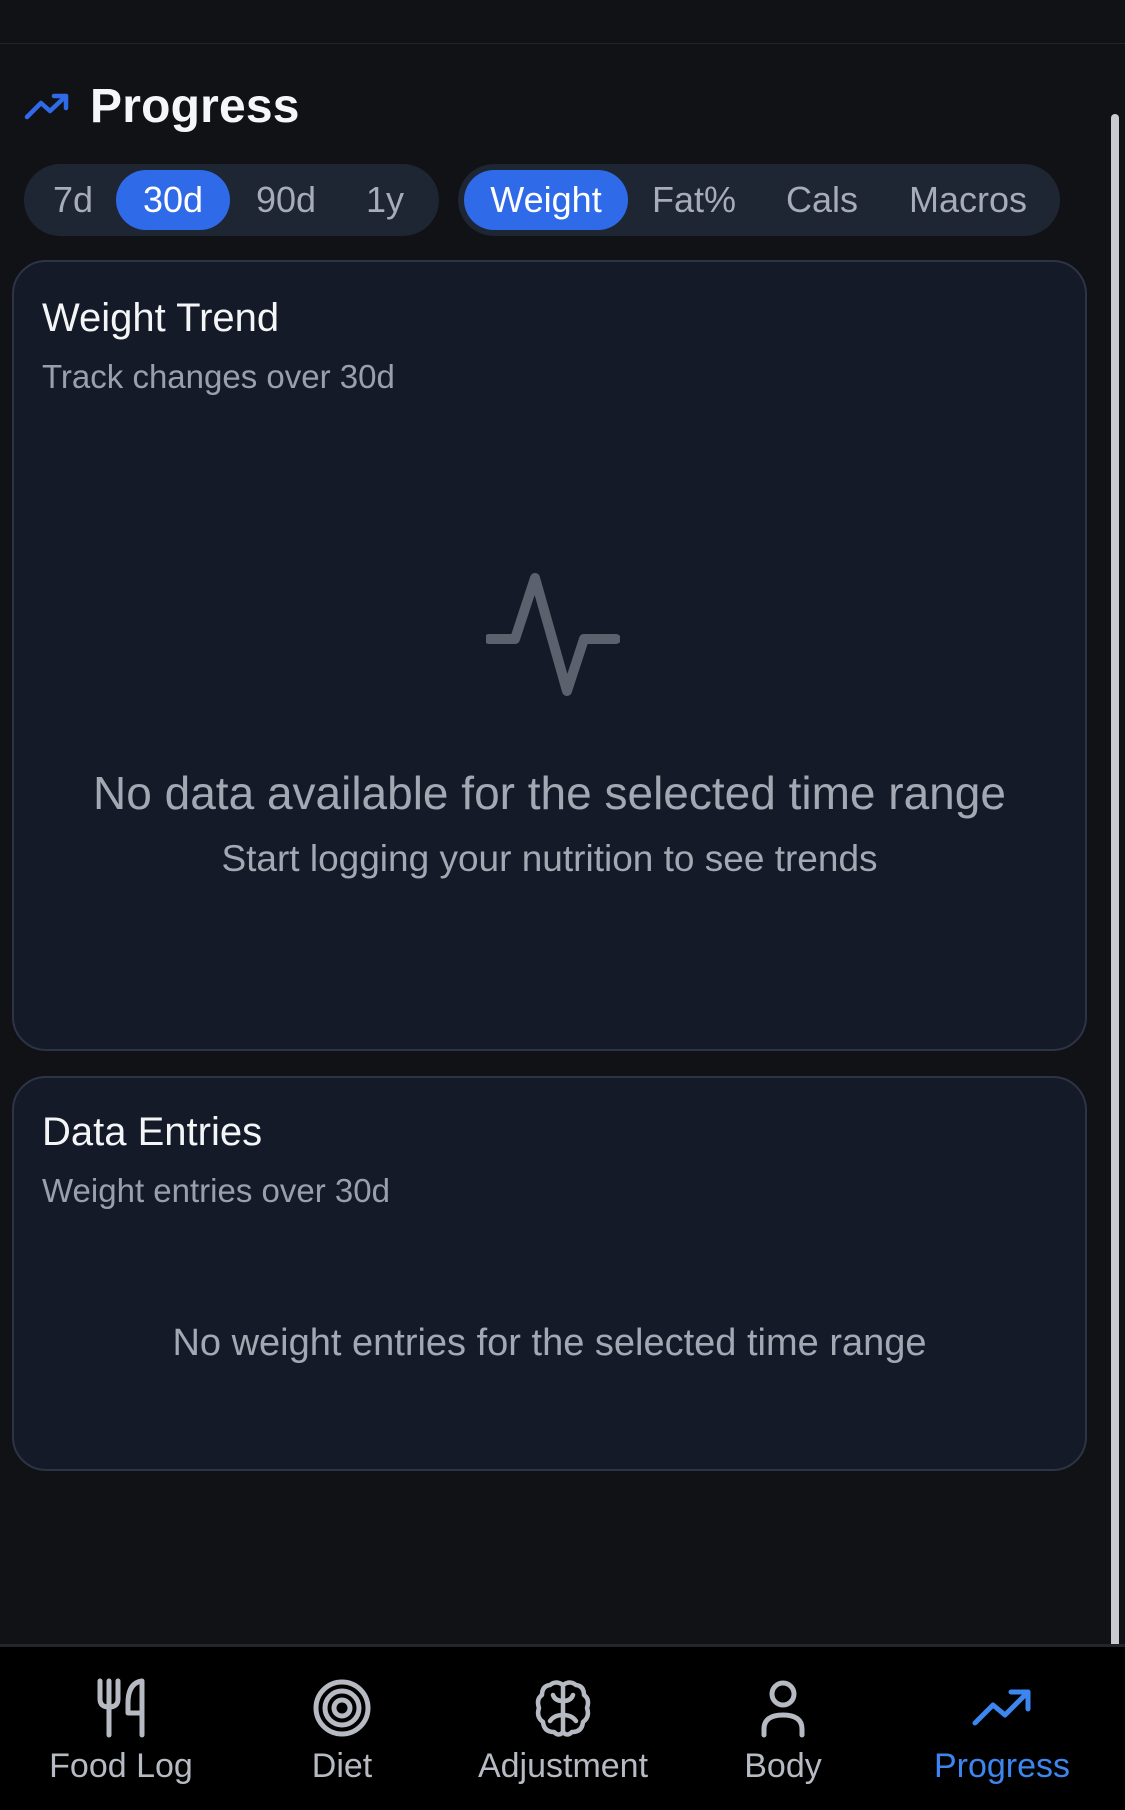 Image resolution: width=1125 pixels, height=1810 pixels. Describe the element at coordinates (1115, 953) in the screenshot. I see `scrollbar` at that location.